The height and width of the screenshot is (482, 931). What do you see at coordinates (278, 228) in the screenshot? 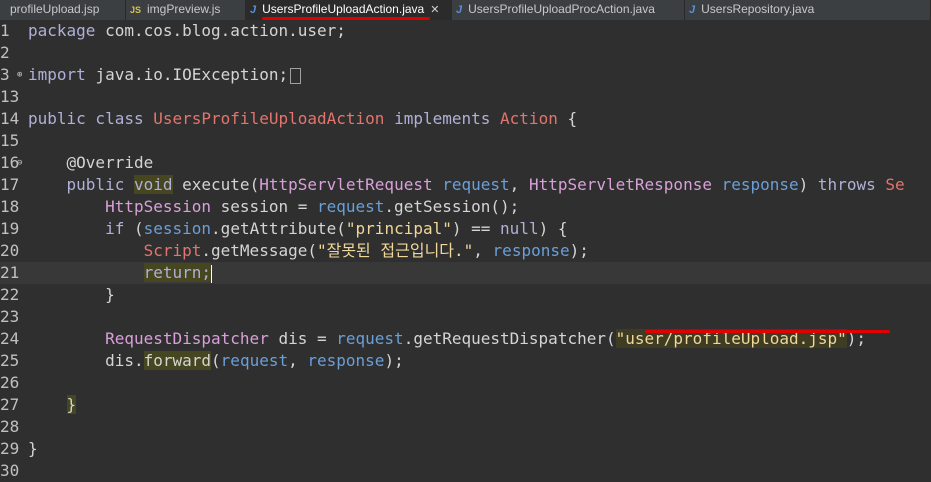
I see `code-token: .getAttribute(` at bounding box center [278, 228].